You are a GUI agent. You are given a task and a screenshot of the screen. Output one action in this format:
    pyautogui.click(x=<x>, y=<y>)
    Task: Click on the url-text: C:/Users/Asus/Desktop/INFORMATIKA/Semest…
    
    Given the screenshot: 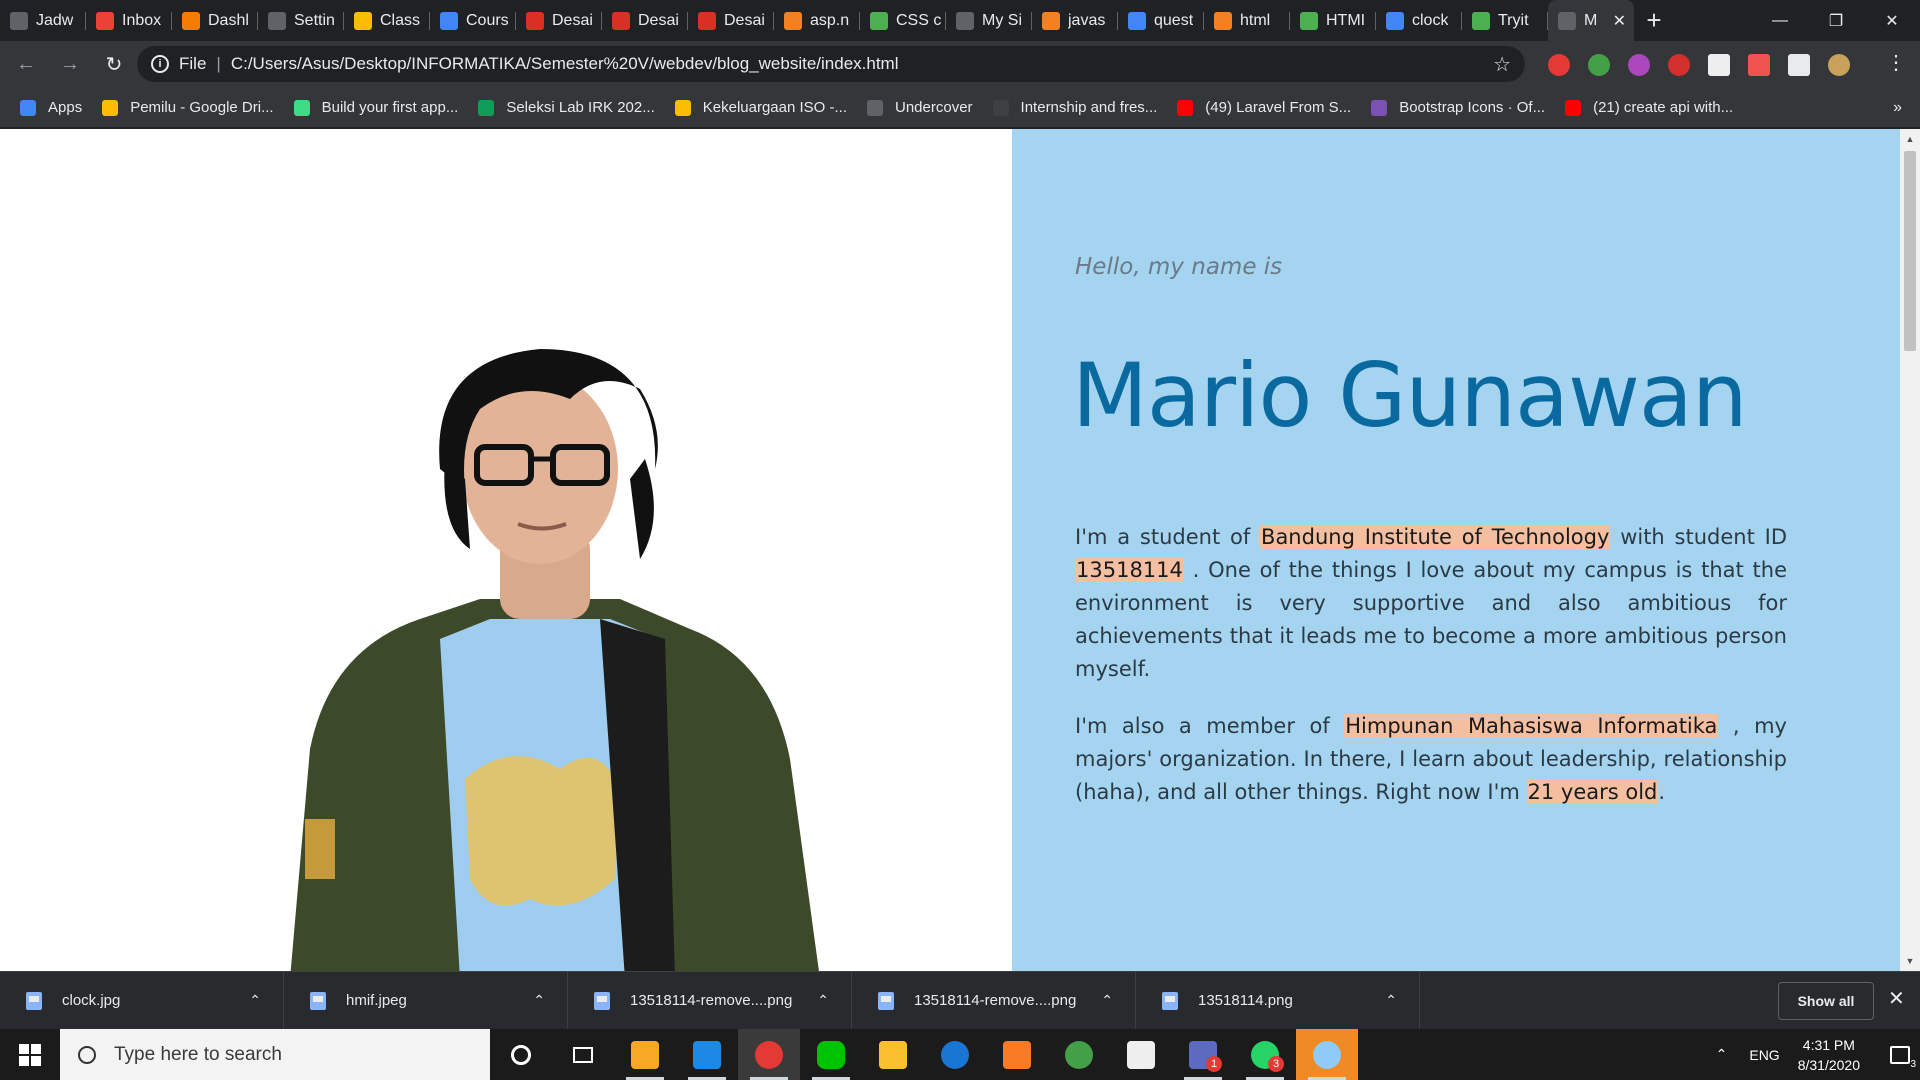 What is the action you would take?
    pyautogui.click(x=565, y=64)
    